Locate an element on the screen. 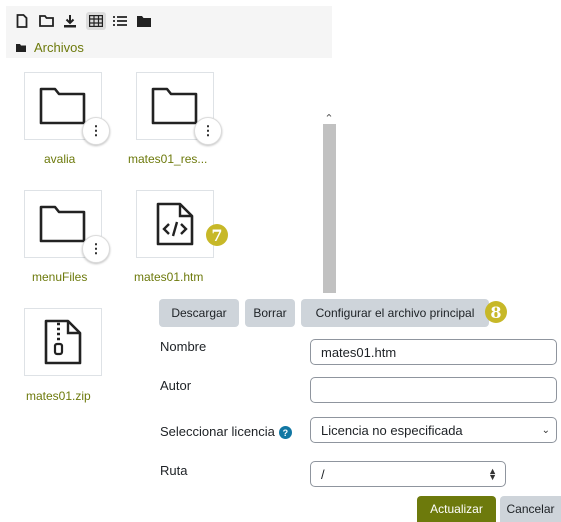  license-value: Licencia no especificada is located at coordinates (392, 430).